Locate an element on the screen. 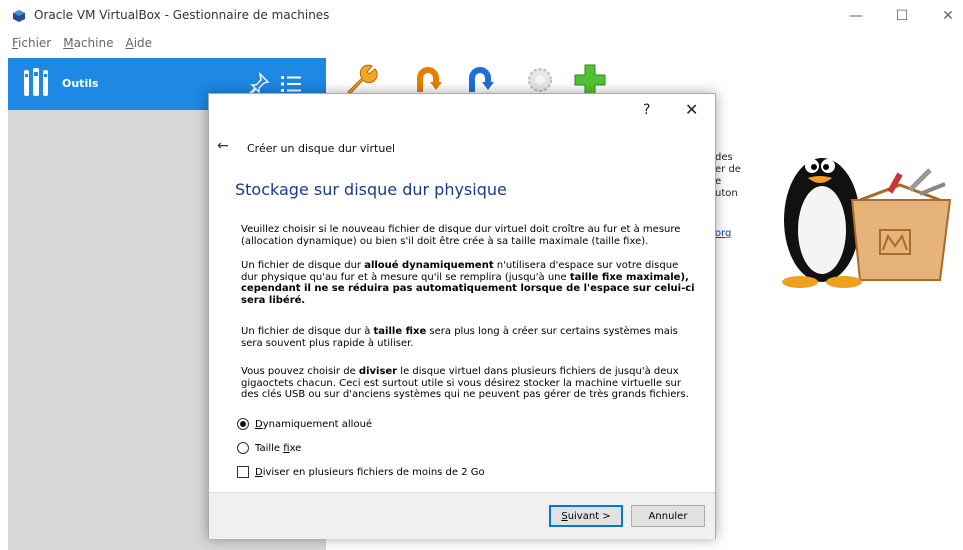  back-arrow-icon: ← is located at coordinates (223, 146).